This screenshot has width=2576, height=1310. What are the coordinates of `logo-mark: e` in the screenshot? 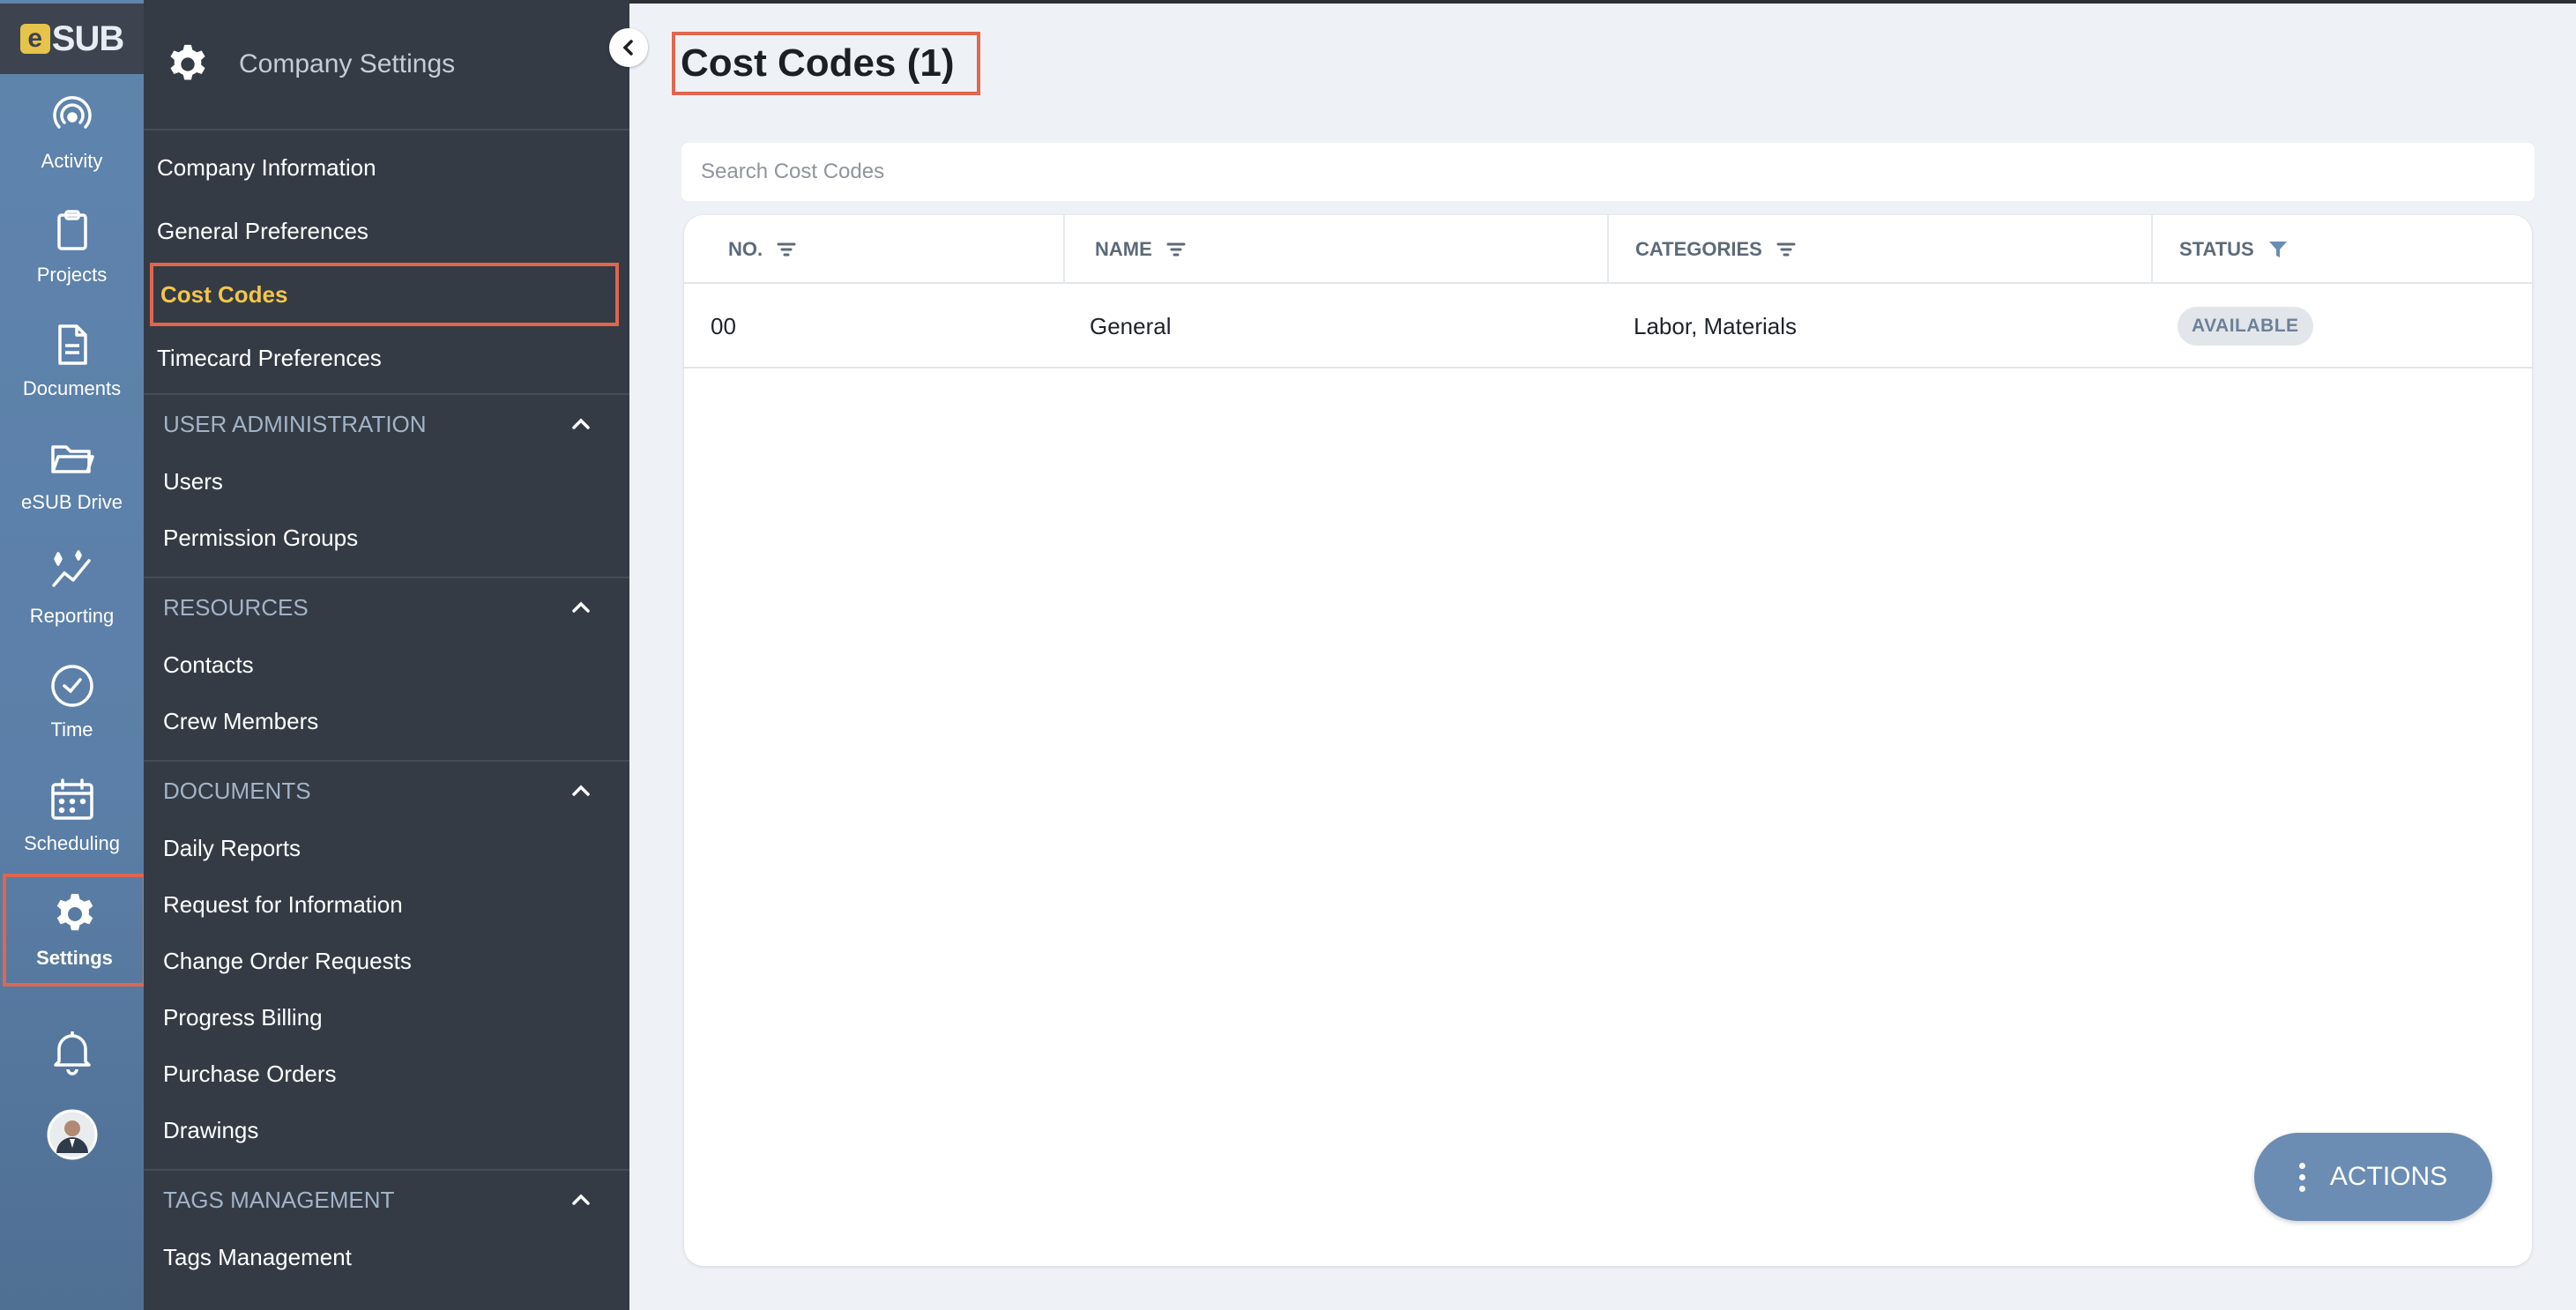 It's located at (35, 39).